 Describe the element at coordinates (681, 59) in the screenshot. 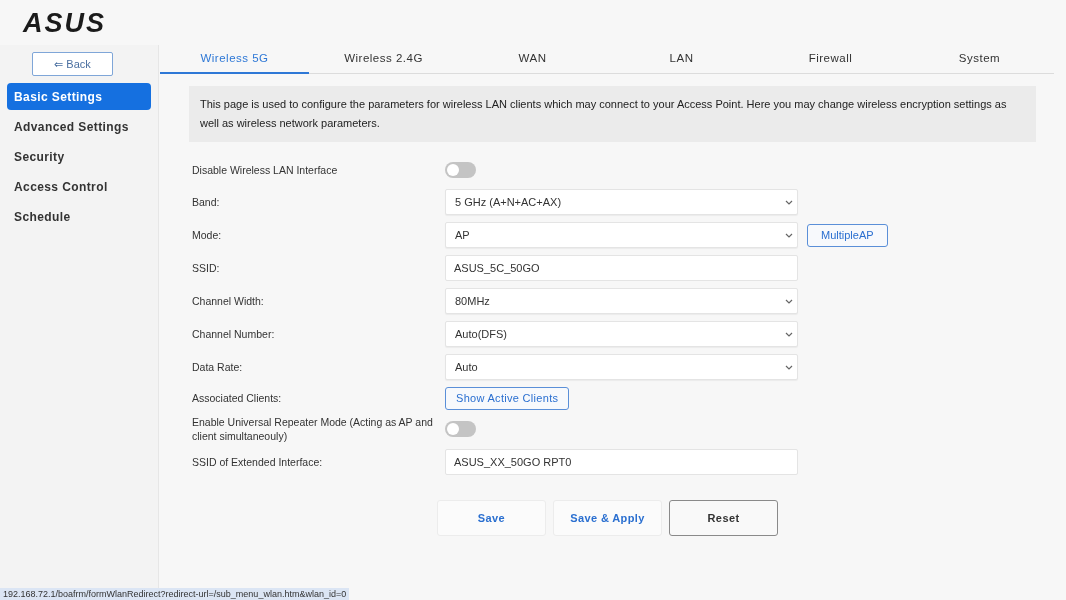

I see `tab: LAN` at that location.